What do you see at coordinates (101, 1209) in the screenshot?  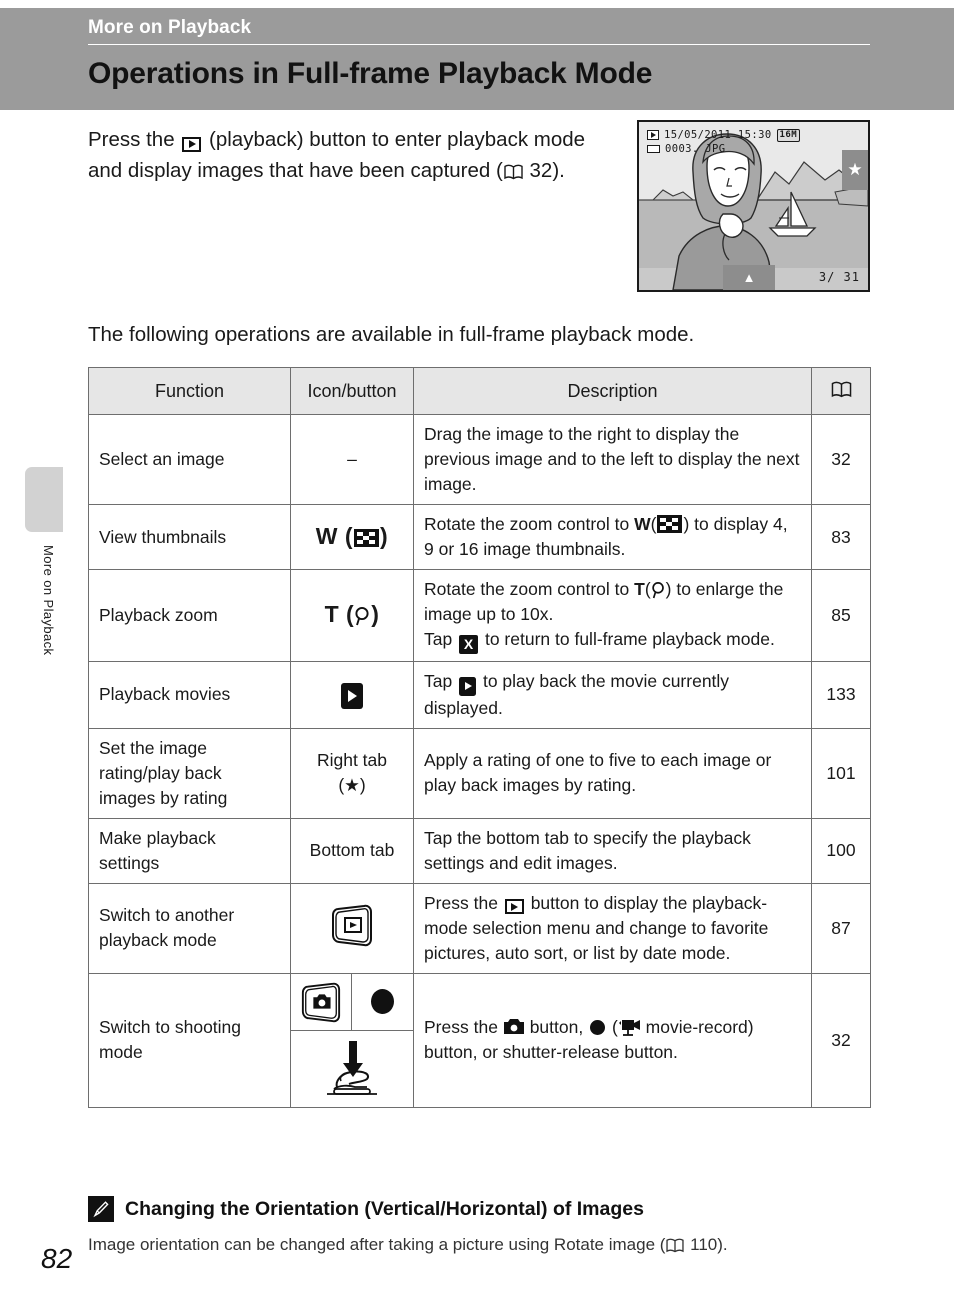 I see `pencil-note-icon` at bounding box center [101, 1209].